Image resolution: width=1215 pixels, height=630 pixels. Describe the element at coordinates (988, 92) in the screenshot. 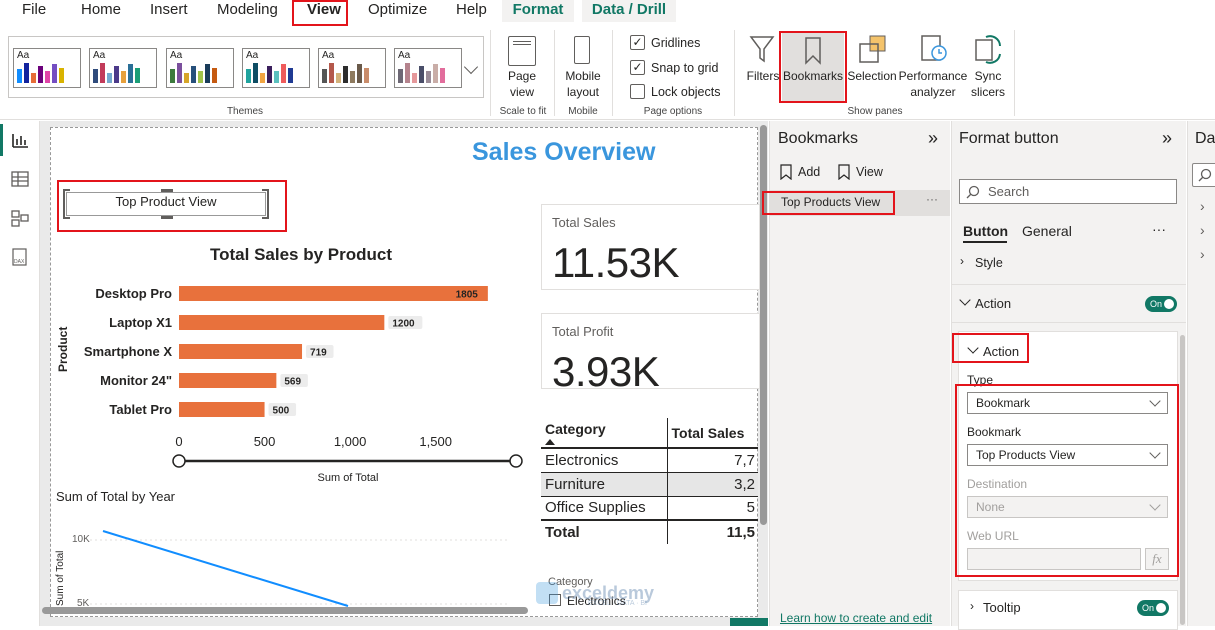

I see `sync-label-2: slicers` at that location.